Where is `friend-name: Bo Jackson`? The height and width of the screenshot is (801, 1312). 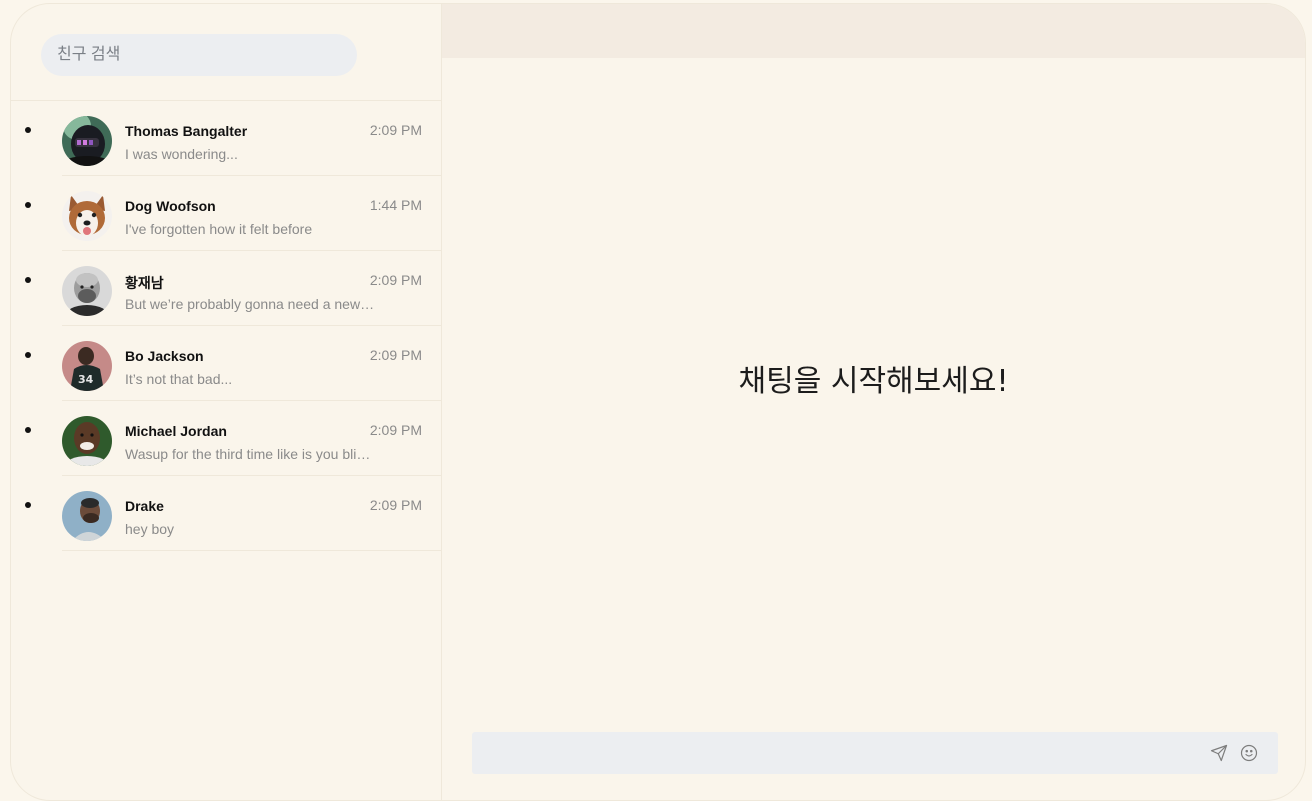
friend-name: Bo Jackson is located at coordinates (164, 356).